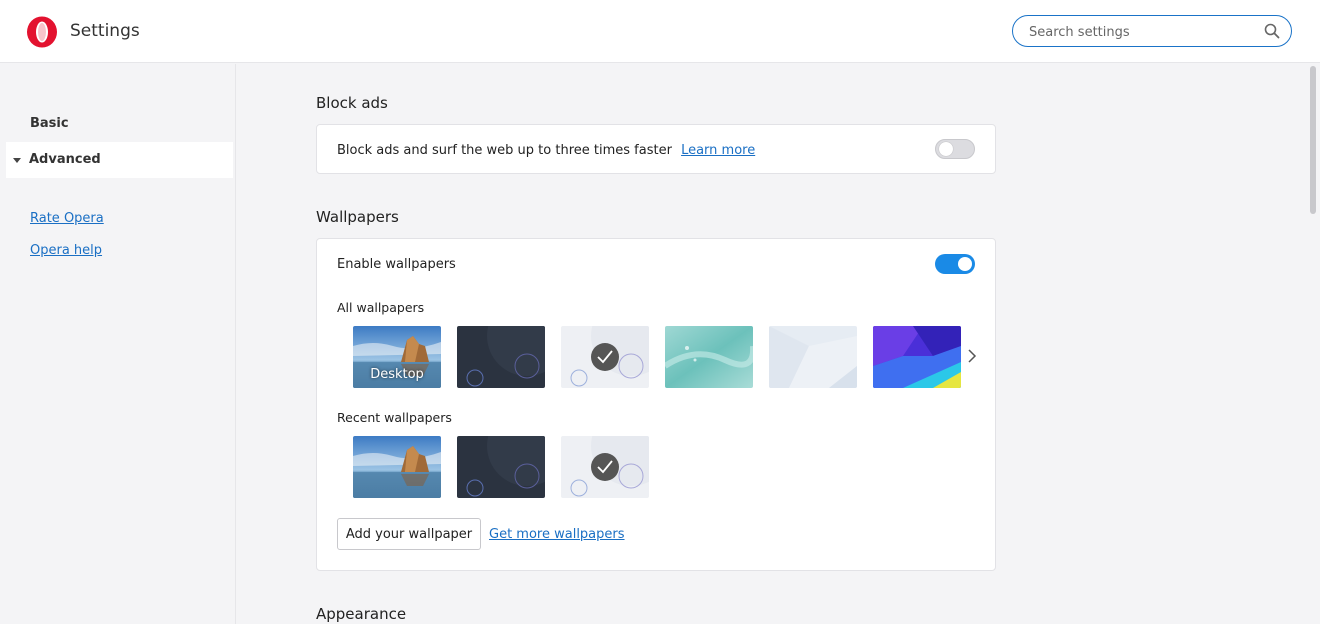 This screenshot has width=1320, height=624. I want to click on wallpaper-thumb-light, so click(605, 357).